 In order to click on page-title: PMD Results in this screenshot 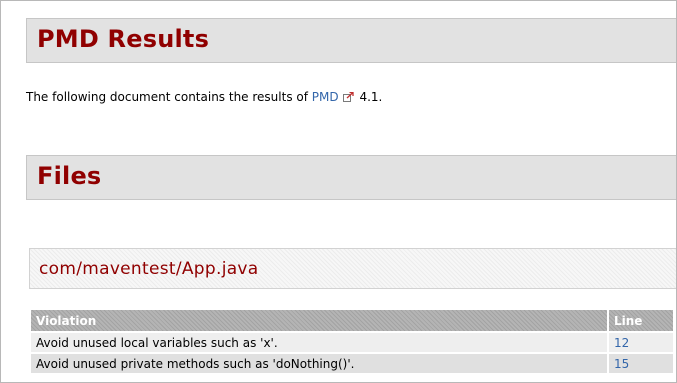, I will do `click(123, 39)`.